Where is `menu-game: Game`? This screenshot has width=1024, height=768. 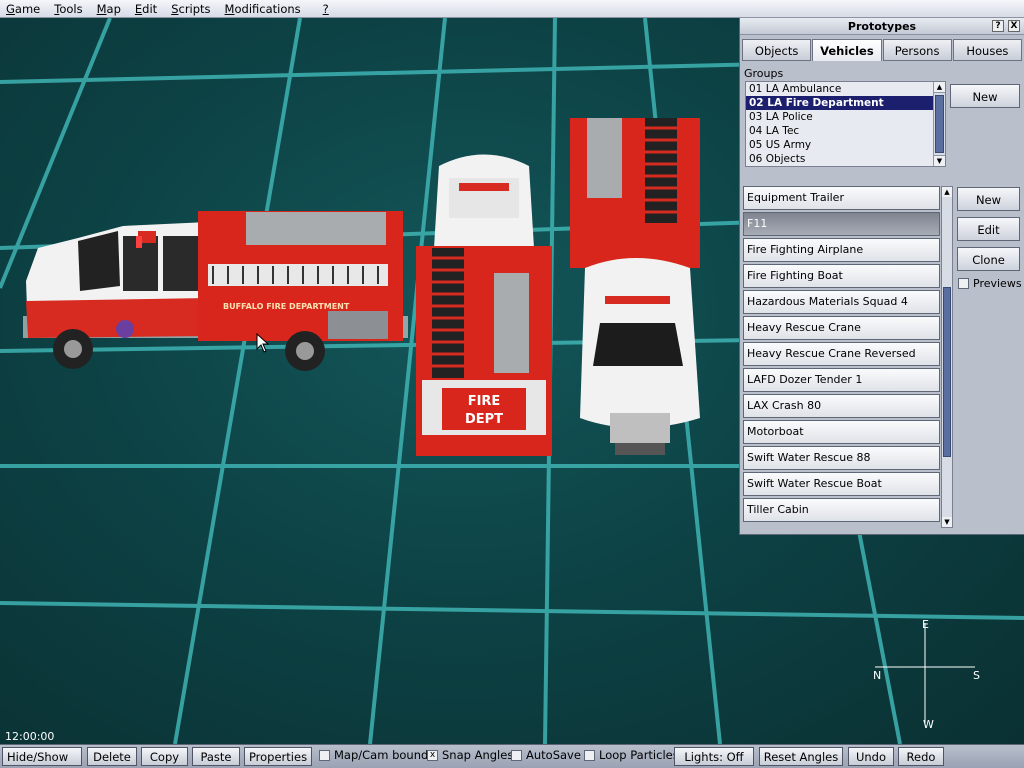
menu-game: Game is located at coordinates (24, 8).